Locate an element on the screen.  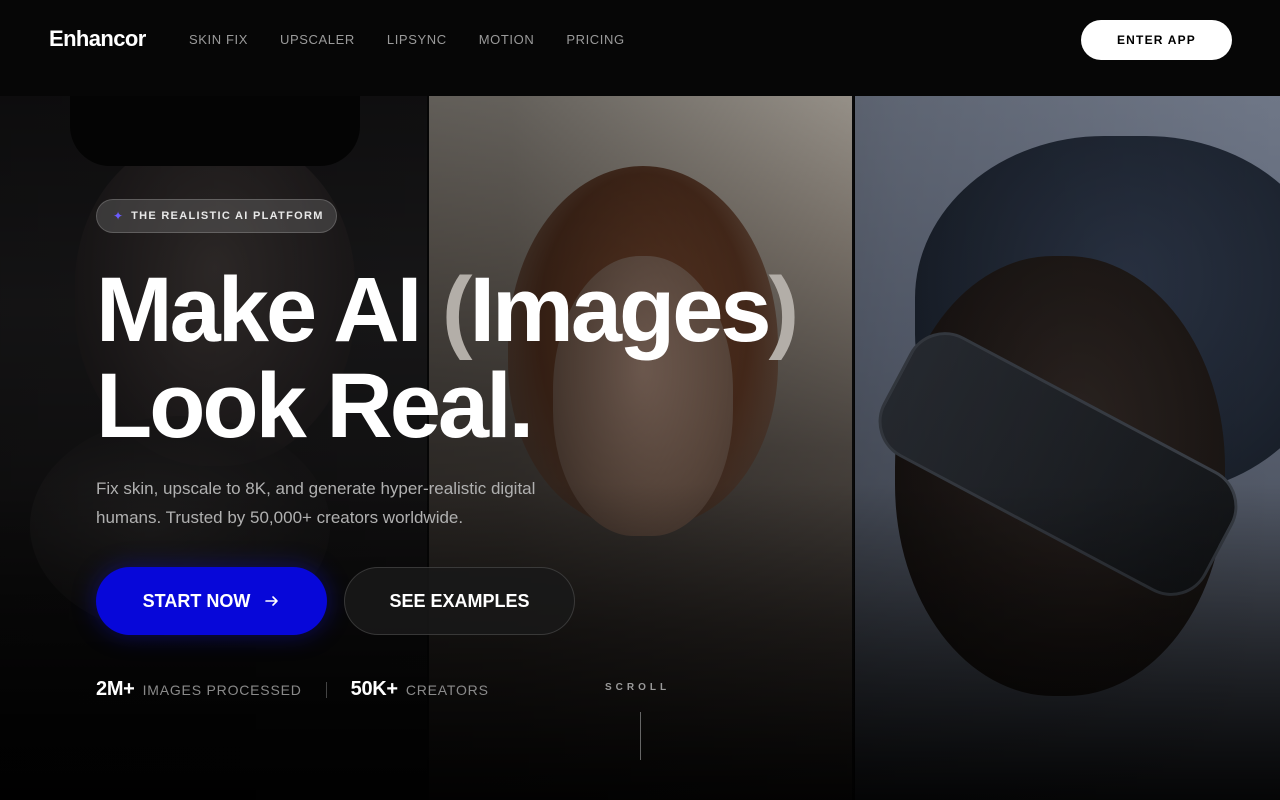
headline-line2: Look Real. is located at coordinates (315, 406).